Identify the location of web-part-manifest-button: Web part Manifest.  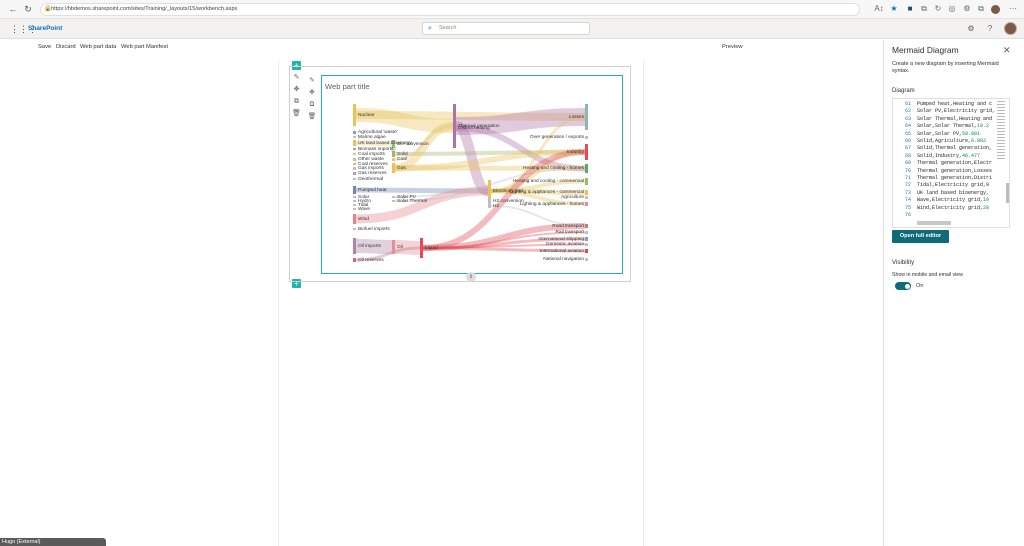
(144, 47).